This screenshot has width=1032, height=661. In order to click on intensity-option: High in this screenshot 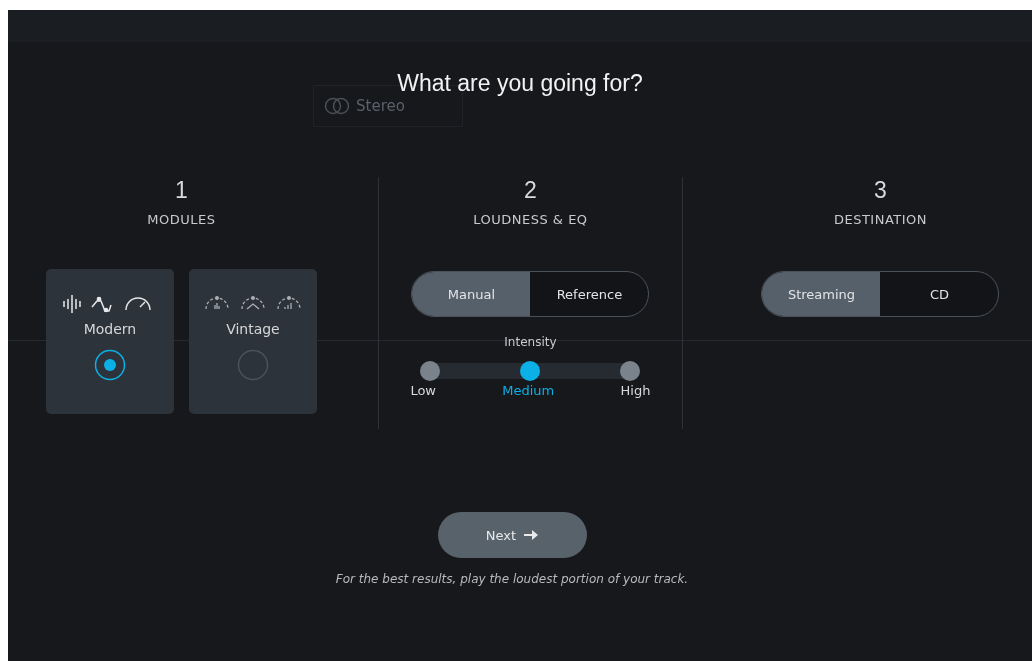, I will do `click(635, 390)`.